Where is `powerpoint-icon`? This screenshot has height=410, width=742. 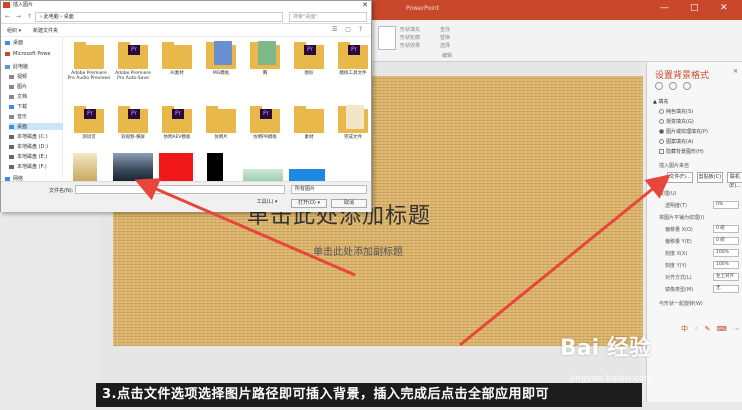
powerpoint-icon is located at coordinates (7, 53).